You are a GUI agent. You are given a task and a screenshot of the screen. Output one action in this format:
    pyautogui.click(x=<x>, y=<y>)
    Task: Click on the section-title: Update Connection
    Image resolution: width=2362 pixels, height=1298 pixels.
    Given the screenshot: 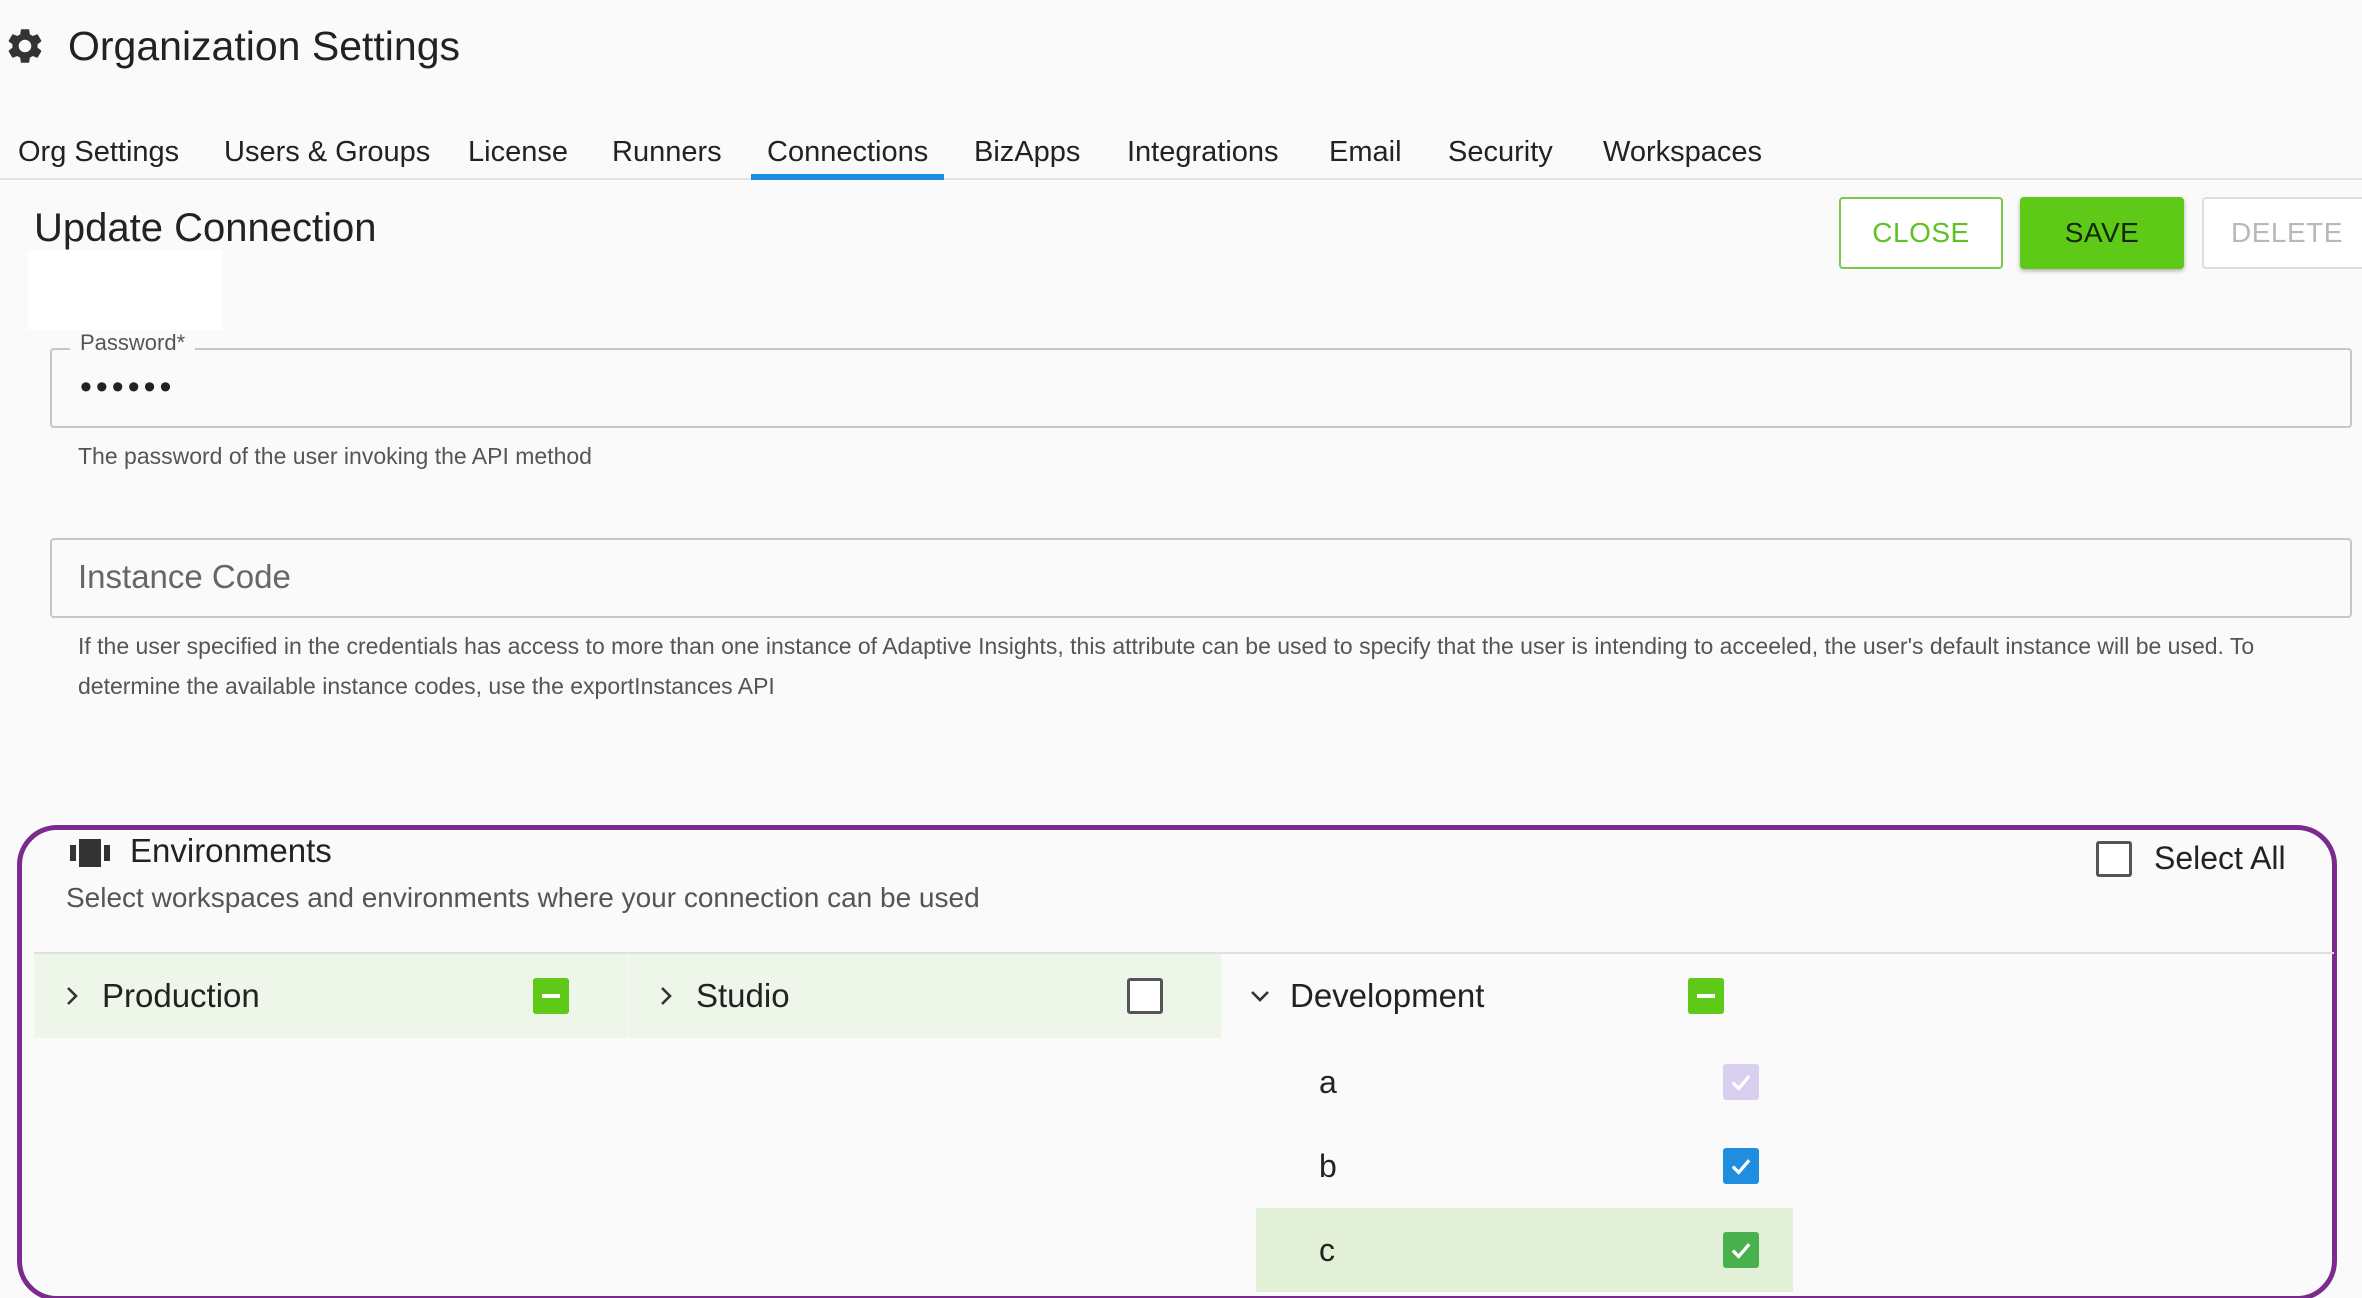 What is the action you would take?
    pyautogui.click(x=205, y=228)
    